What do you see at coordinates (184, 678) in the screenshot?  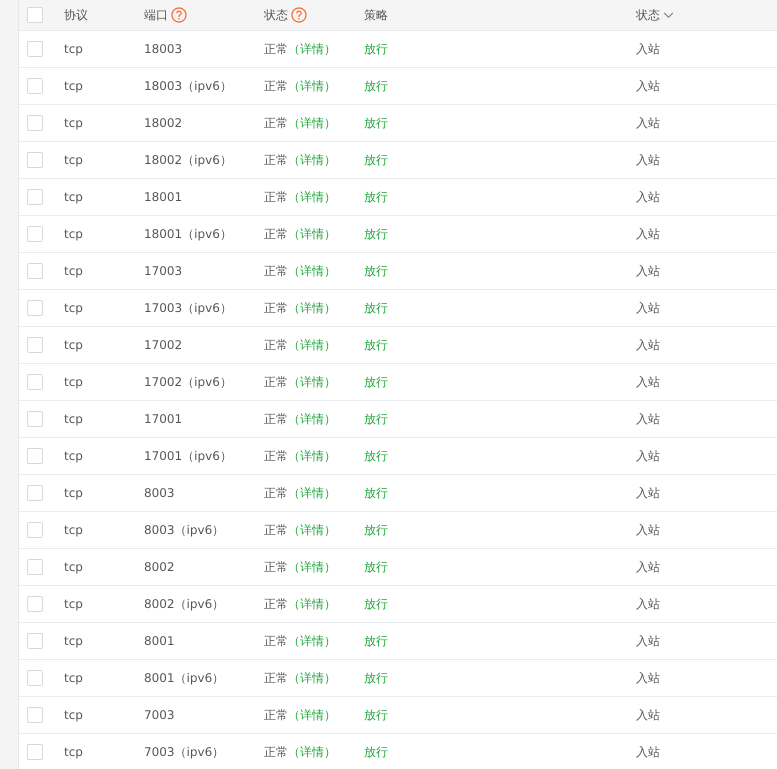 I see `table-cell: 8001（ipv6）` at bounding box center [184, 678].